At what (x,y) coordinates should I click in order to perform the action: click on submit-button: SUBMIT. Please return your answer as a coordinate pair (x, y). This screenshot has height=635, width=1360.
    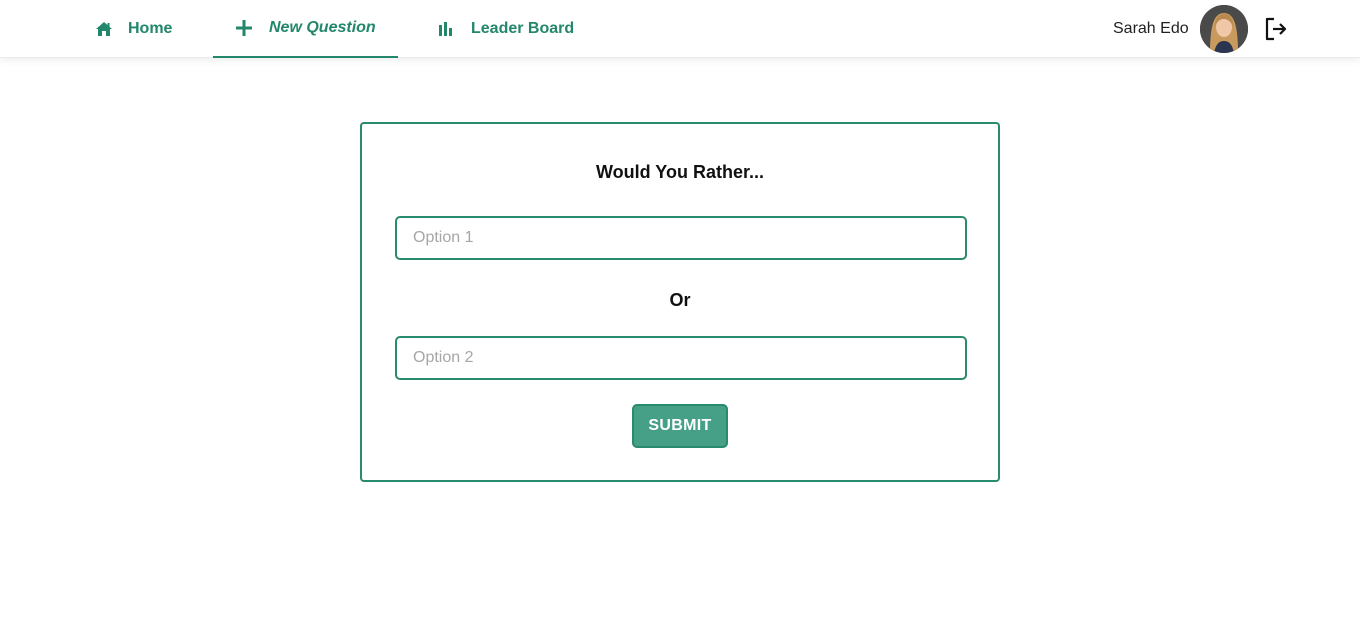
    Looking at the image, I should click on (680, 426).